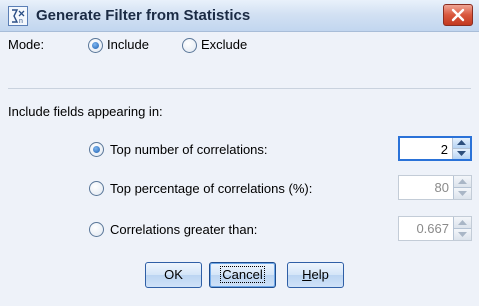 The height and width of the screenshot is (306, 479). Describe the element at coordinates (435, 148) in the screenshot. I see `top-number-spinner: 2` at that location.